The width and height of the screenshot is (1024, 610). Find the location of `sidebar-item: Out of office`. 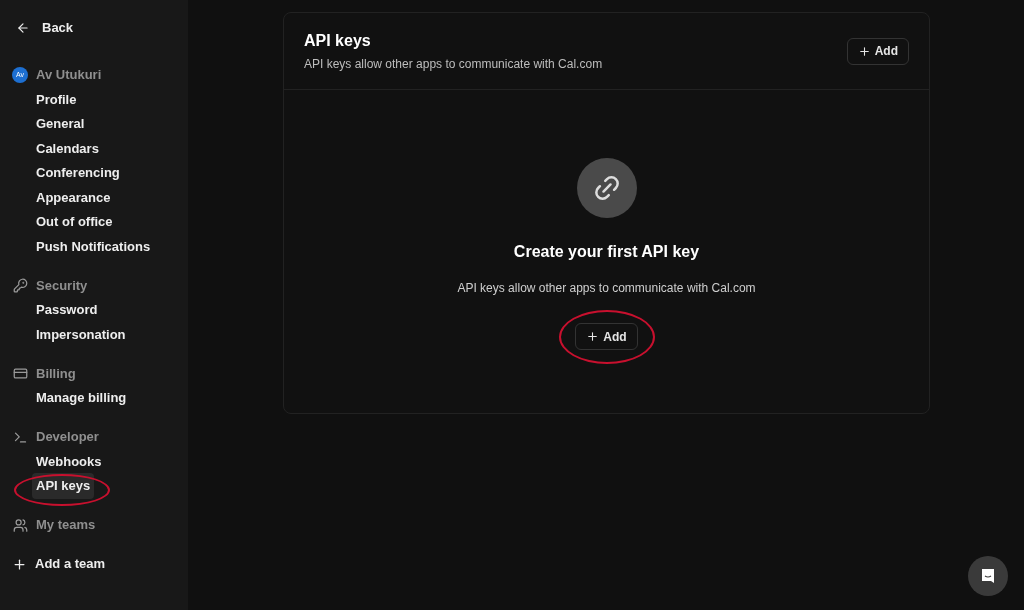

sidebar-item: Out of office is located at coordinates (74, 222).